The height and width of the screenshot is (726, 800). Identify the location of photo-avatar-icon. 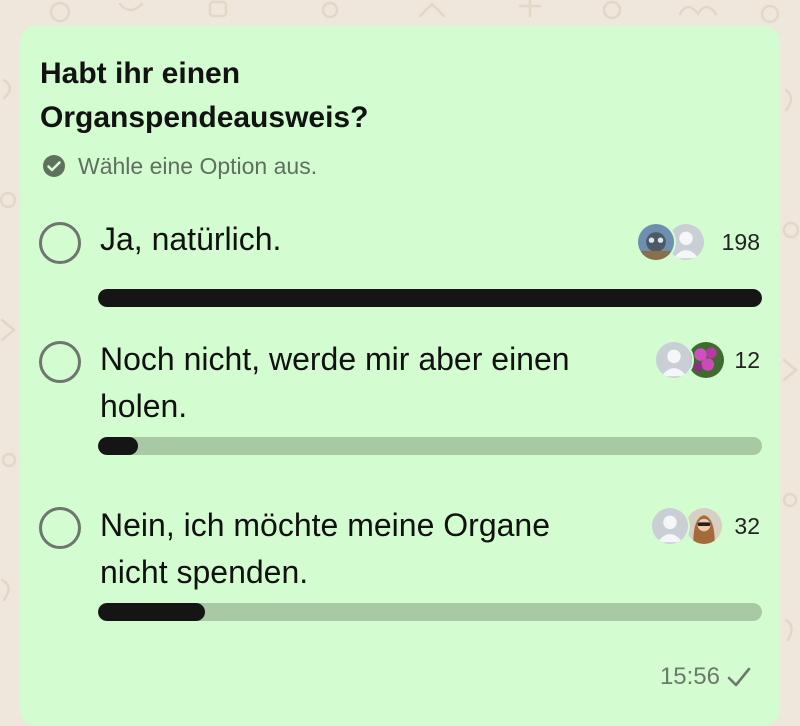
(656, 242).